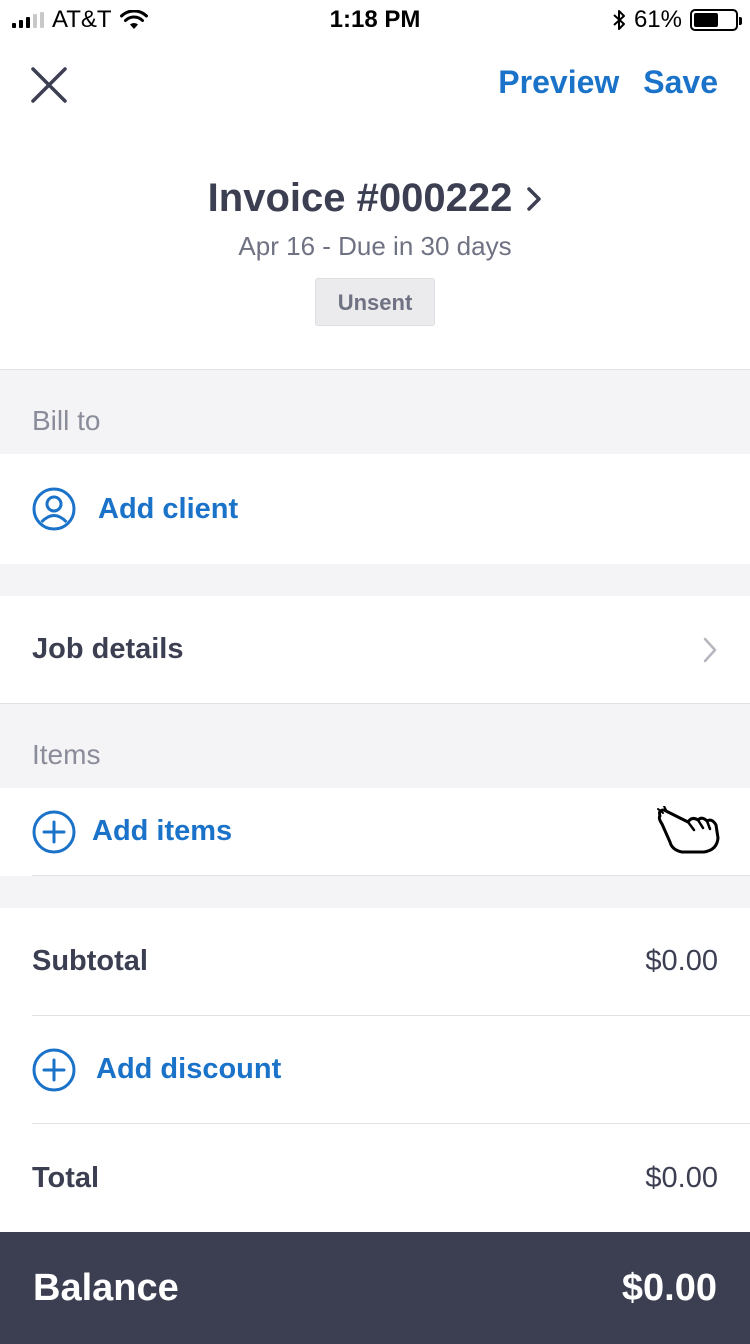 Image resolution: width=750 pixels, height=1344 pixels. Describe the element at coordinates (681, 1177) in the screenshot. I see `total-value: $0.00` at that location.